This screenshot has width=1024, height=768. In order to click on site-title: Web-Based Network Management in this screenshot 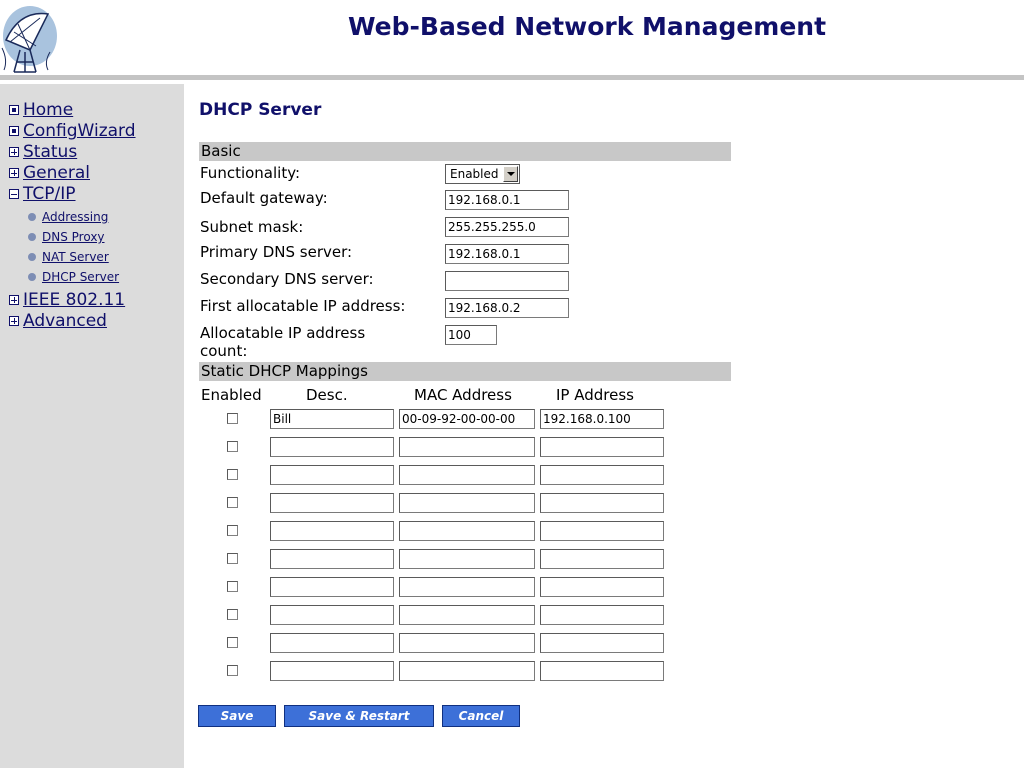, I will do `click(587, 26)`.